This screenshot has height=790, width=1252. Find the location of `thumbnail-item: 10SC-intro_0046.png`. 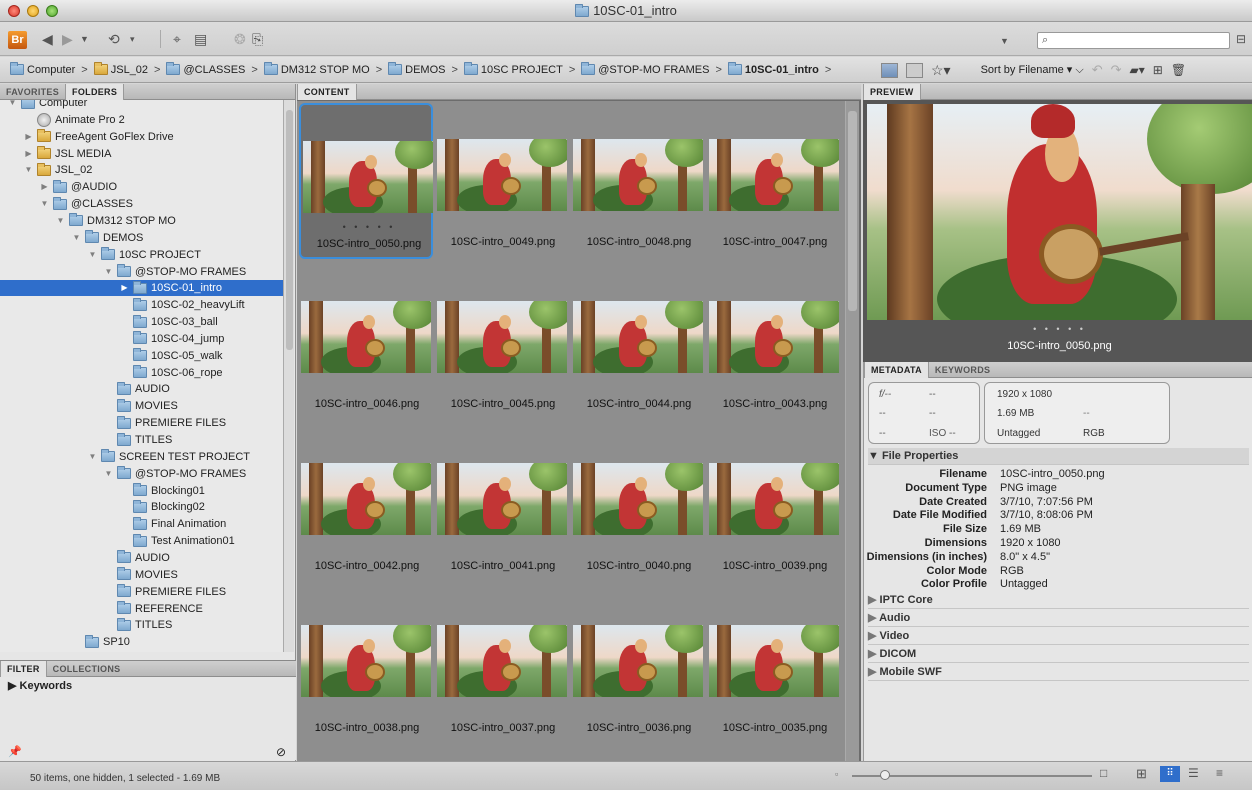

thumbnail-item: 10SC-intro_0046.png is located at coordinates (366, 343).